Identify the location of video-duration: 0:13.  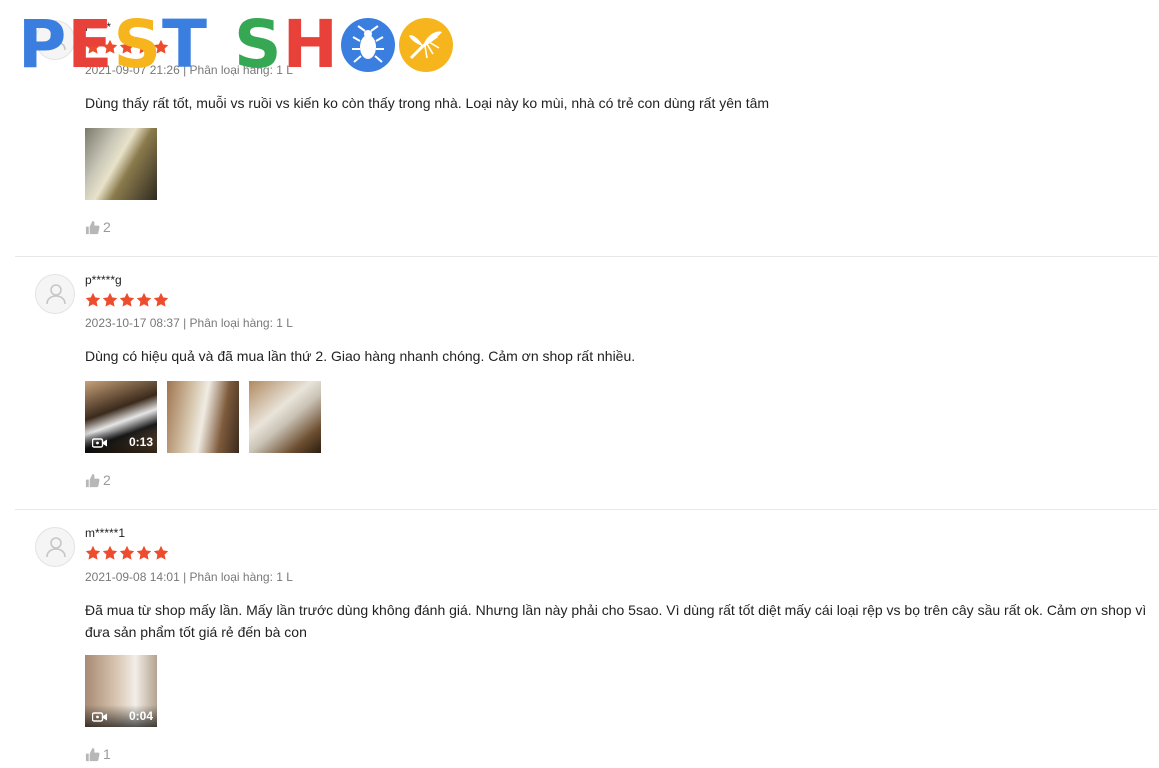
(140, 442).